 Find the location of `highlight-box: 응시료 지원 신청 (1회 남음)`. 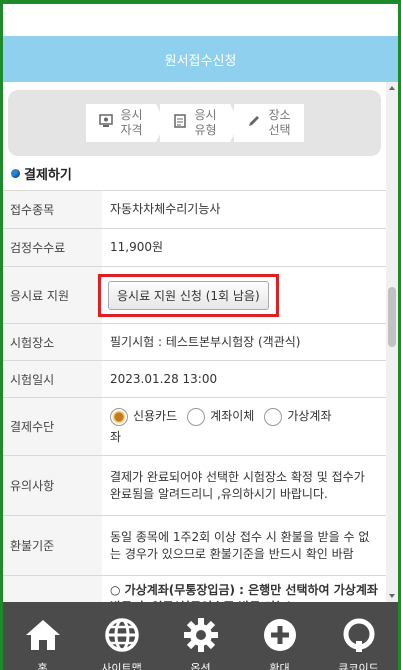

highlight-box: 응시료 지원 신청 (1회 남음) is located at coordinates (188, 295).